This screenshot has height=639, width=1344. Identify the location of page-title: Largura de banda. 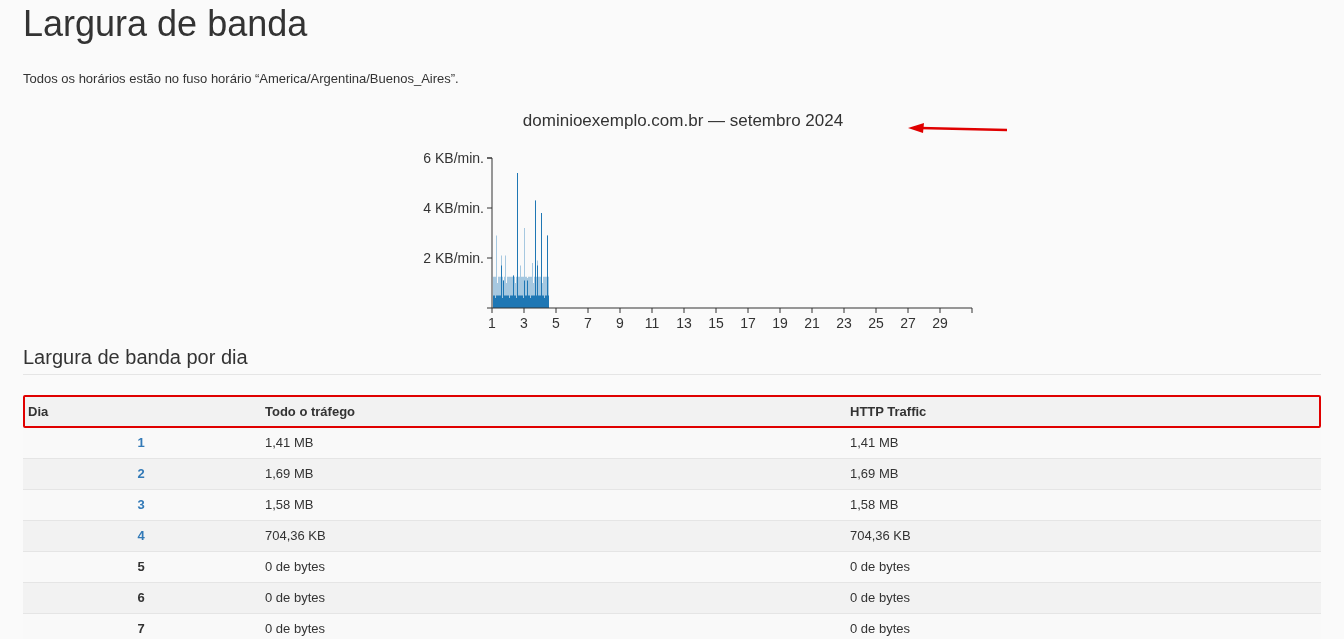
(166, 24).